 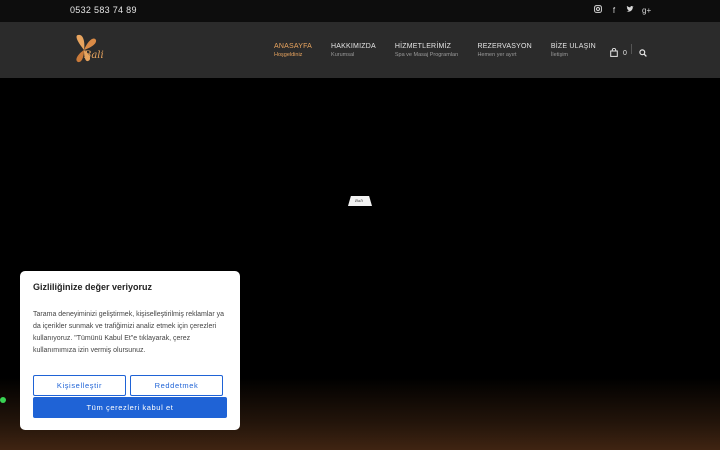 What do you see at coordinates (176, 385) in the screenshot?
I see `reject-button: Reddetmek` at bounding box center [176, 385].